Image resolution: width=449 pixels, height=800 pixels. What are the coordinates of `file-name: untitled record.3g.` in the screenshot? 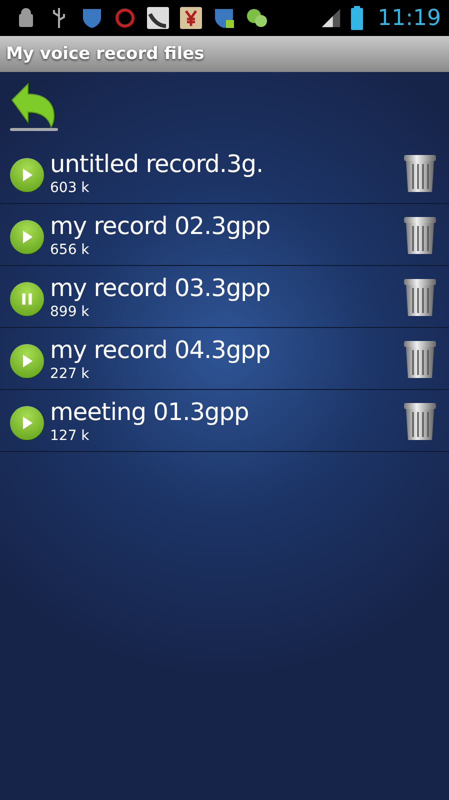 It's located at (157, 163).